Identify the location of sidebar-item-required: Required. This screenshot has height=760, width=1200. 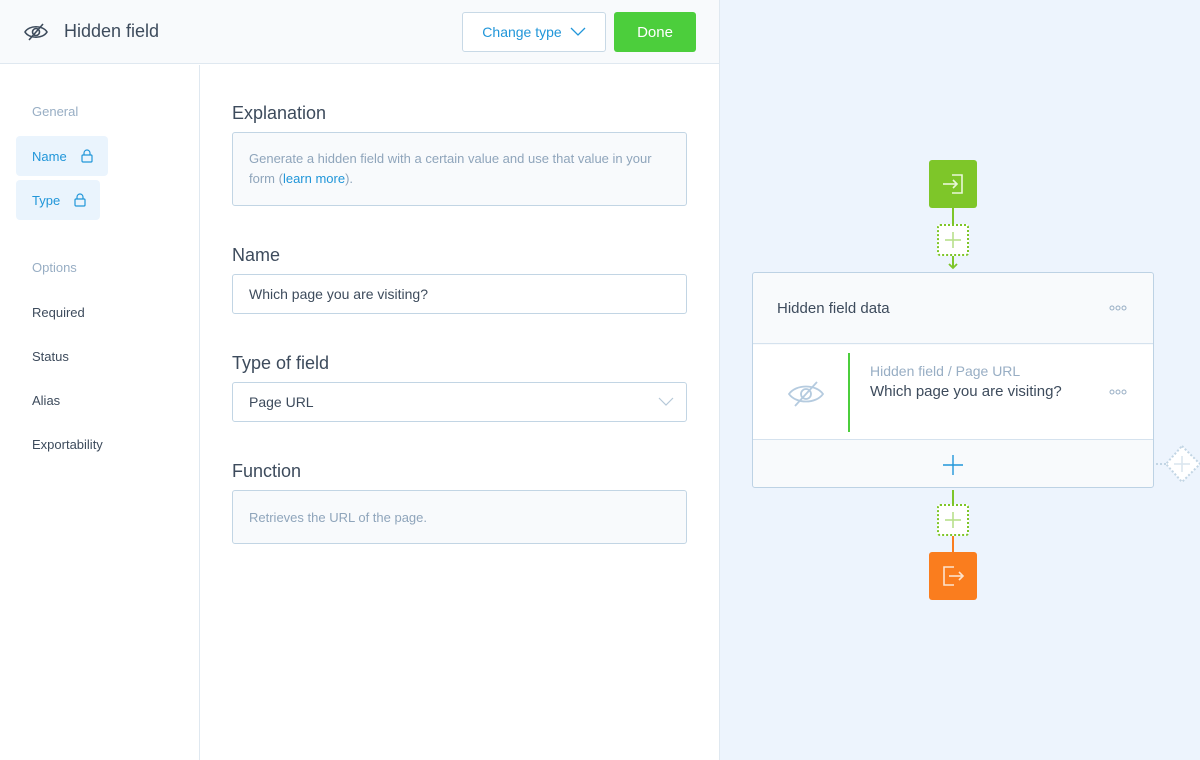
(58, 312).